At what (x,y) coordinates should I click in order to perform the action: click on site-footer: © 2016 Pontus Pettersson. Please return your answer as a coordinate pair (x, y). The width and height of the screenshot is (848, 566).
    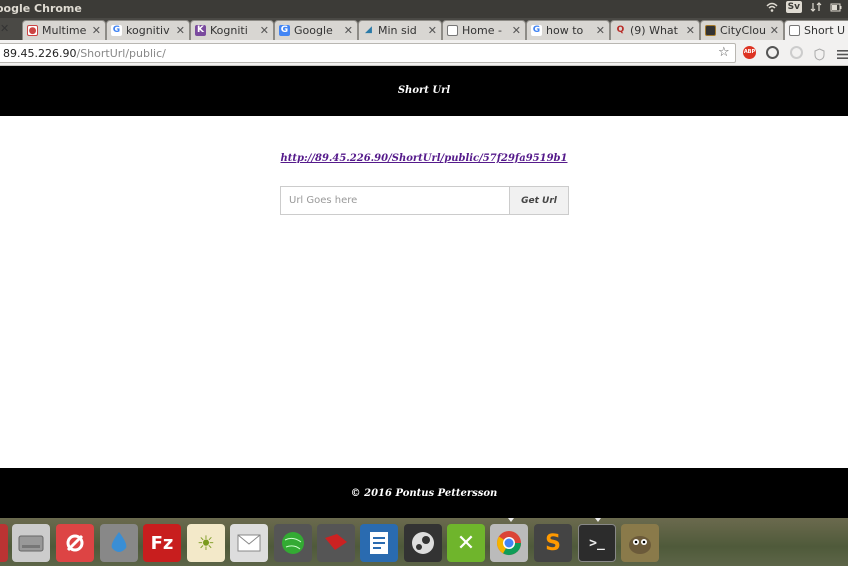
    Looking at the image, I should click on (424, 493).